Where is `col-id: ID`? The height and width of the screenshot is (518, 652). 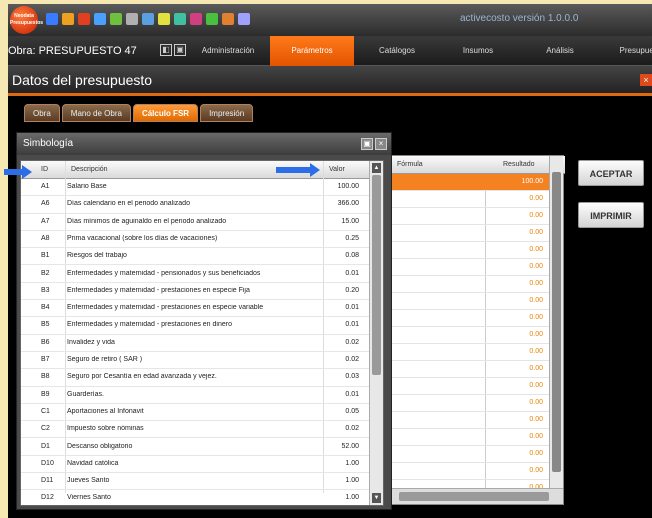 col-id: ID is located at coordinates (44, 169).